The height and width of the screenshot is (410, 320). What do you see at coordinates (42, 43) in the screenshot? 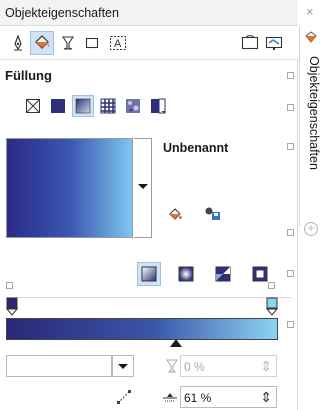
I see `fill-bucket-icon` at bounding box center [42, 43].